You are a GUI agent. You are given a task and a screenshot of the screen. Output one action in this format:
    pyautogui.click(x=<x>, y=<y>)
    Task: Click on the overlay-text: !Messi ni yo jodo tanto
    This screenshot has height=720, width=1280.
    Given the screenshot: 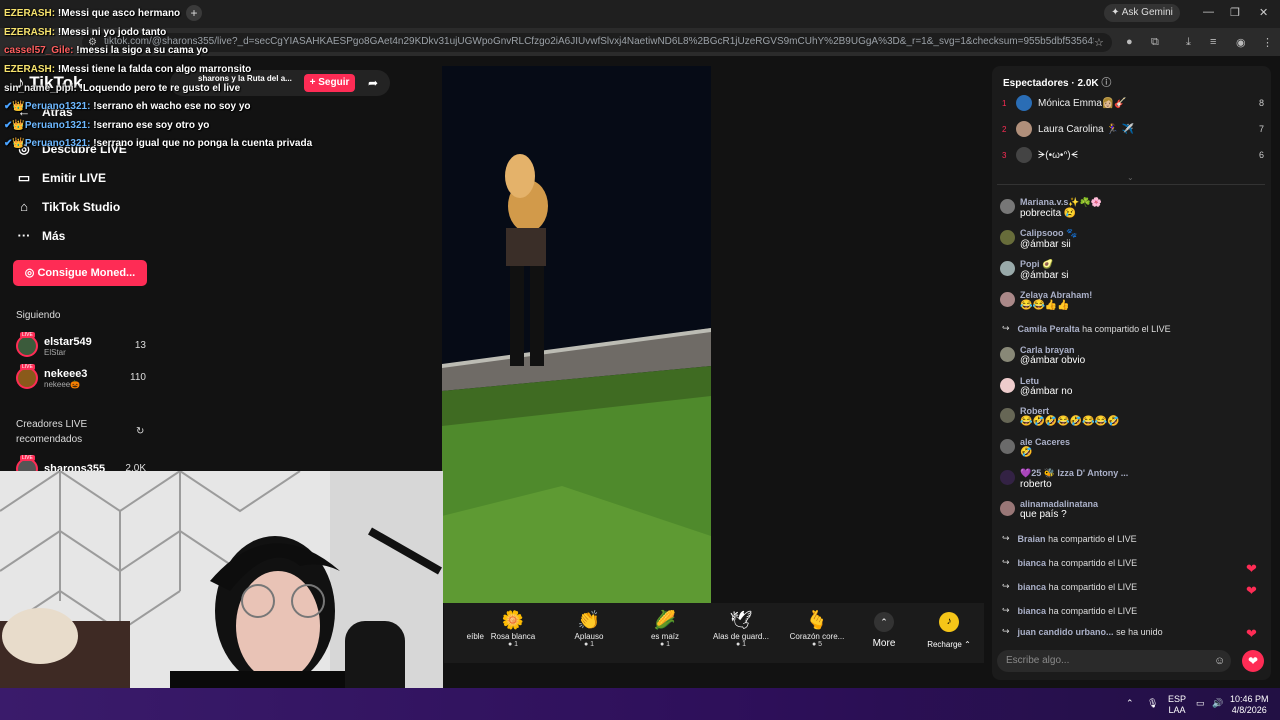 What is the action you would take?
    pyautogui.click(x=112, y=32)
    